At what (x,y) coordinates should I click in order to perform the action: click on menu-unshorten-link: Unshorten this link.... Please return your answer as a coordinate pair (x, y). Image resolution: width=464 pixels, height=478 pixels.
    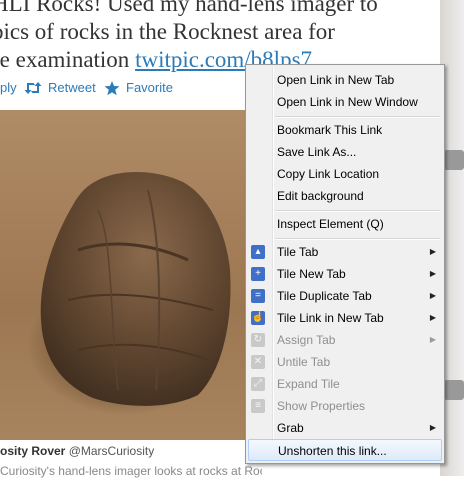
    Looking at the image, I should click on (345, 450).